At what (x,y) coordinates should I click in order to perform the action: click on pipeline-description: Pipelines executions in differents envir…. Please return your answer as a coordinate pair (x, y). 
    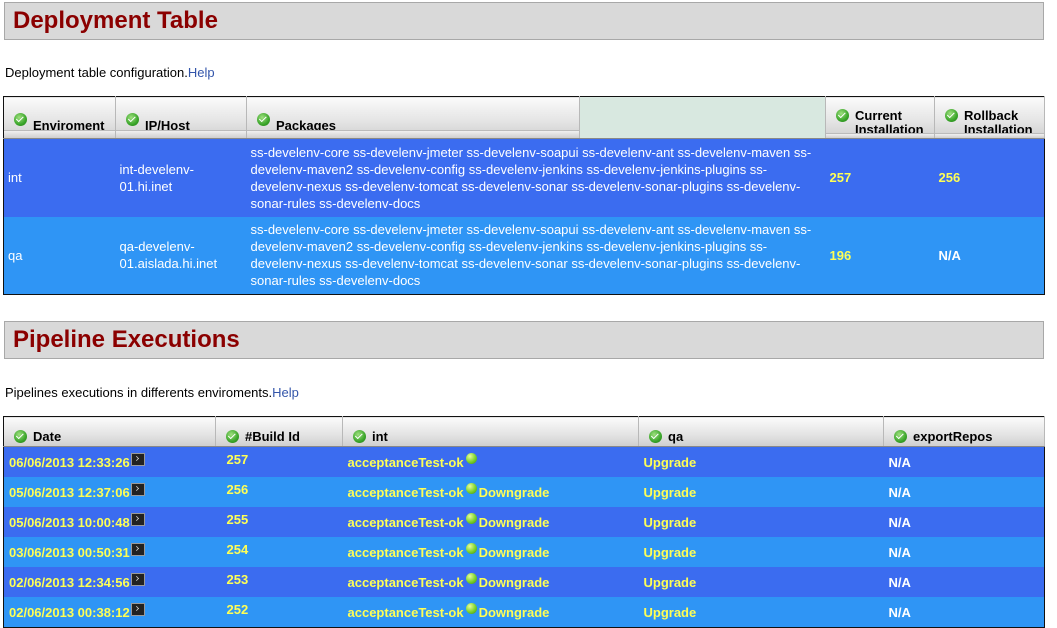
    Looking at the image, I should click on (152, 392).